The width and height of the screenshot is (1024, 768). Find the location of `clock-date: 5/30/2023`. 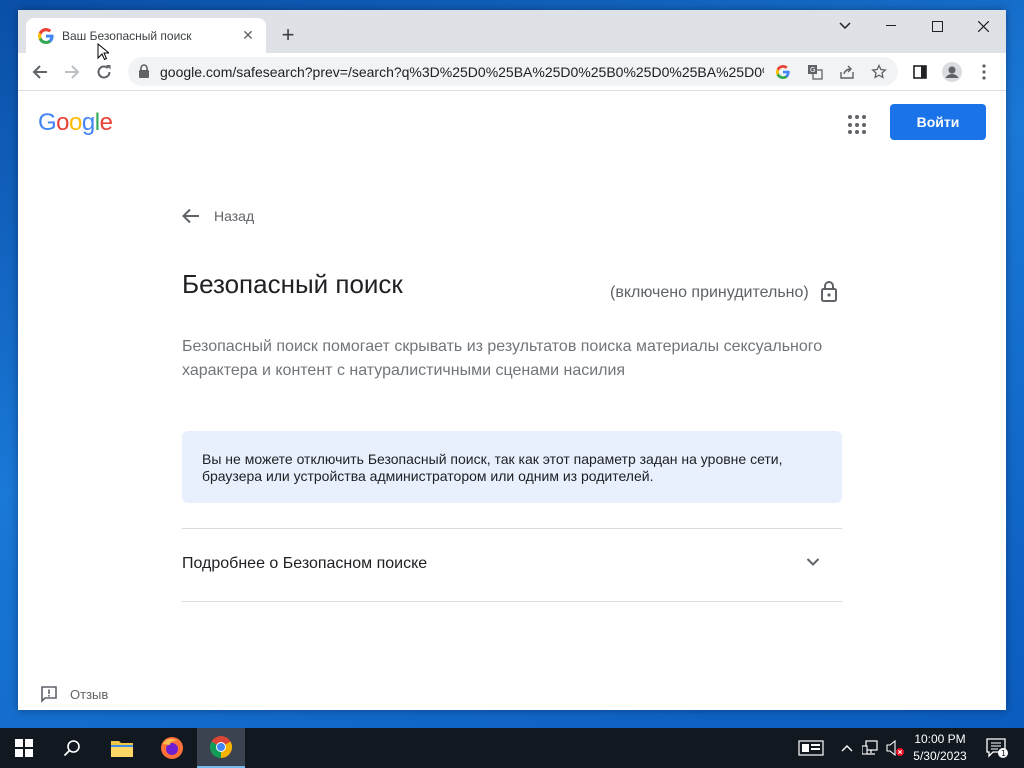

clock-date: 5/30/2023 is located at coordinates (940, 756).